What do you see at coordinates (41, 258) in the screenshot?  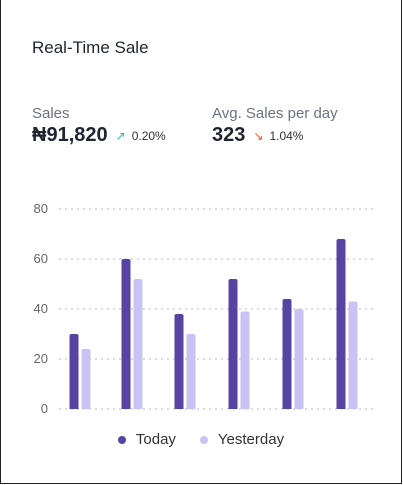 I see `y-tick-label: 60` at bounding box center [41, 258].